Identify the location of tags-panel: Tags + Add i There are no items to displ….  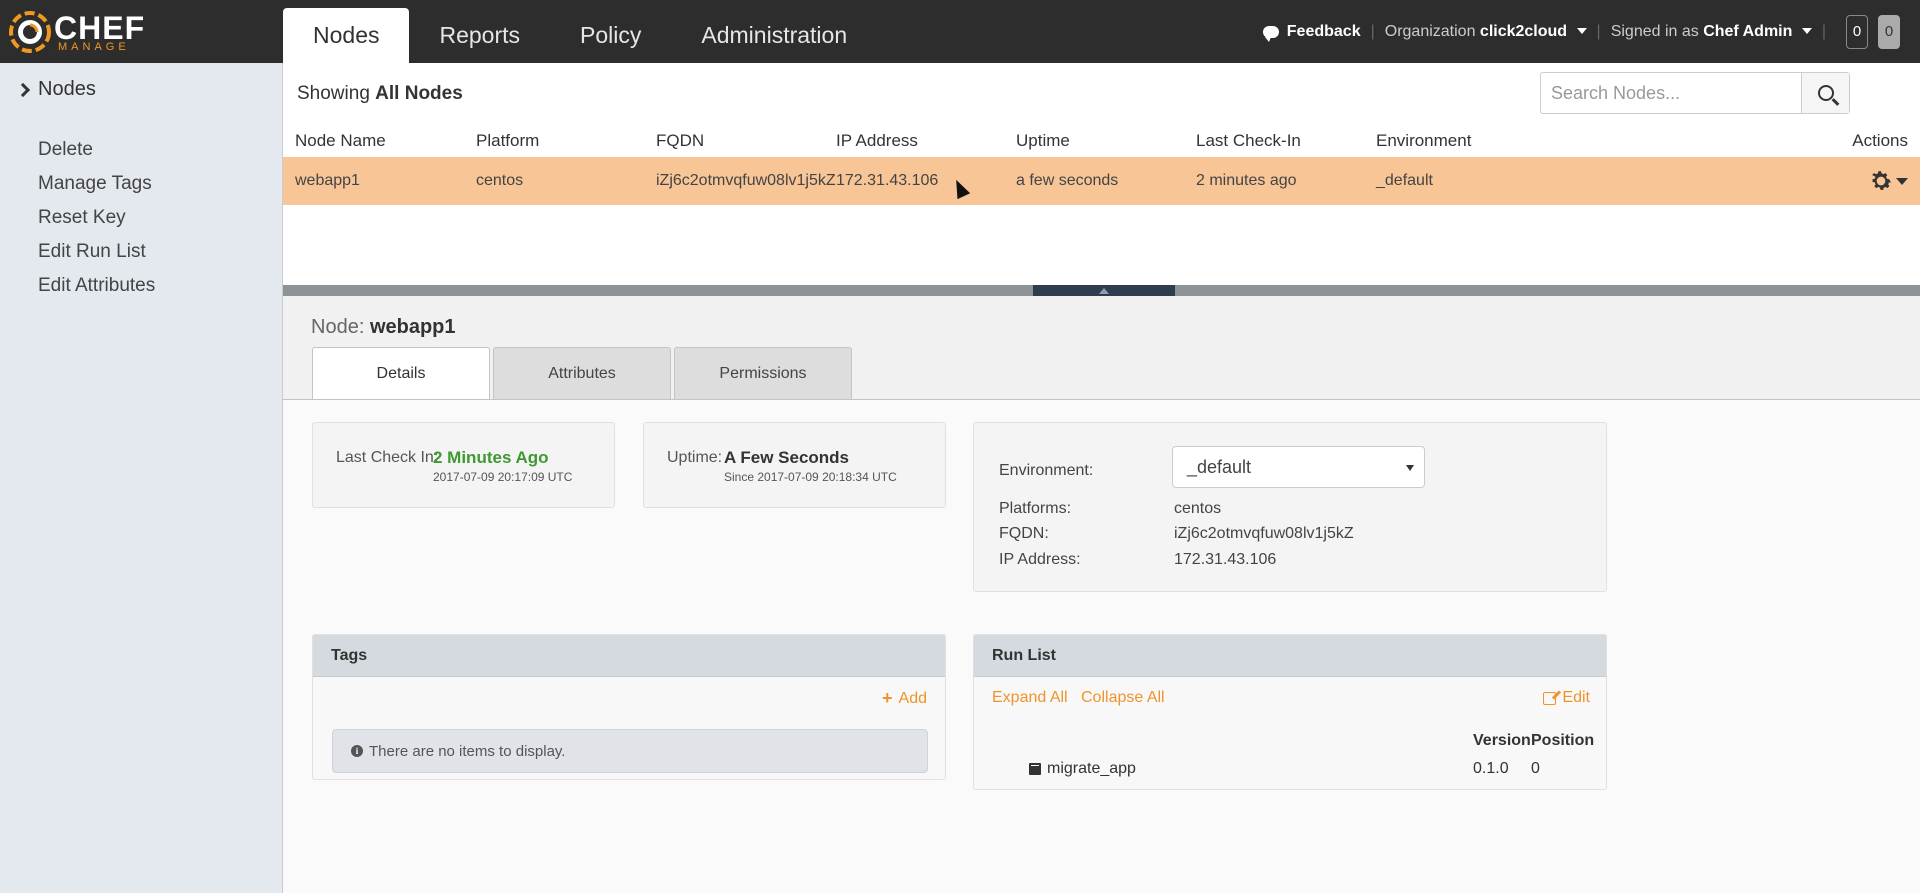
(629, 707).